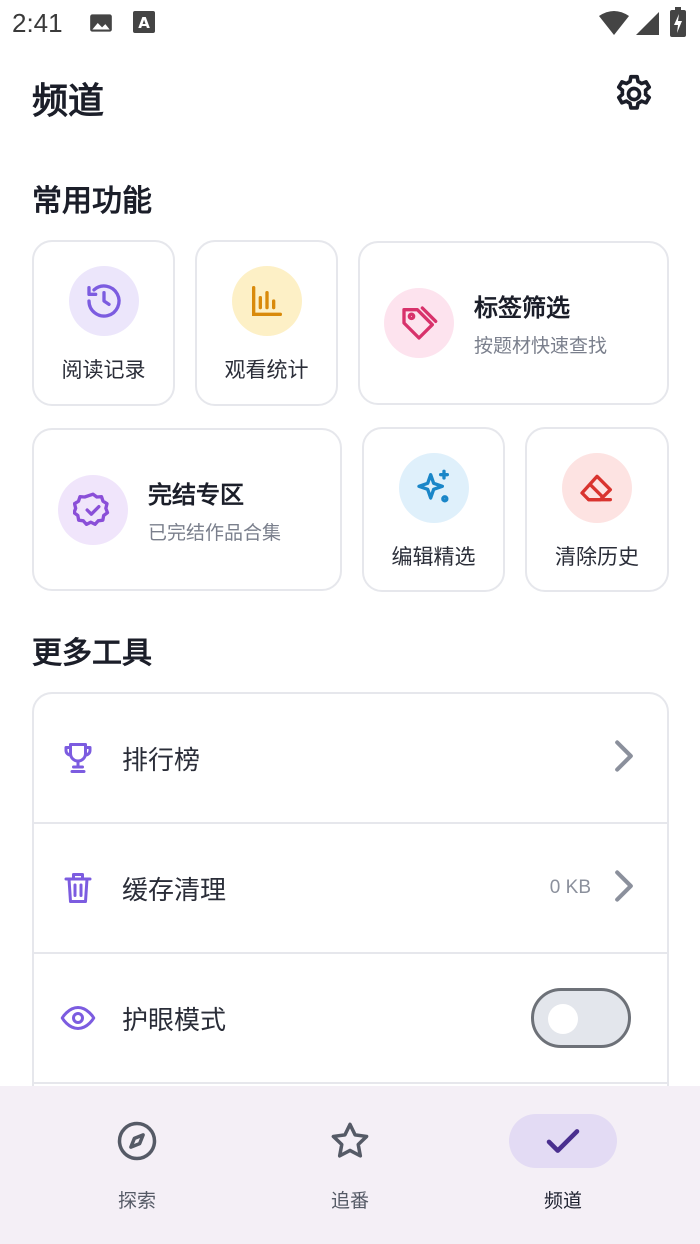 The width and height of the screenshot is (700, 1244). I want to click on nav-follow: 追番, so click(350, 1163).